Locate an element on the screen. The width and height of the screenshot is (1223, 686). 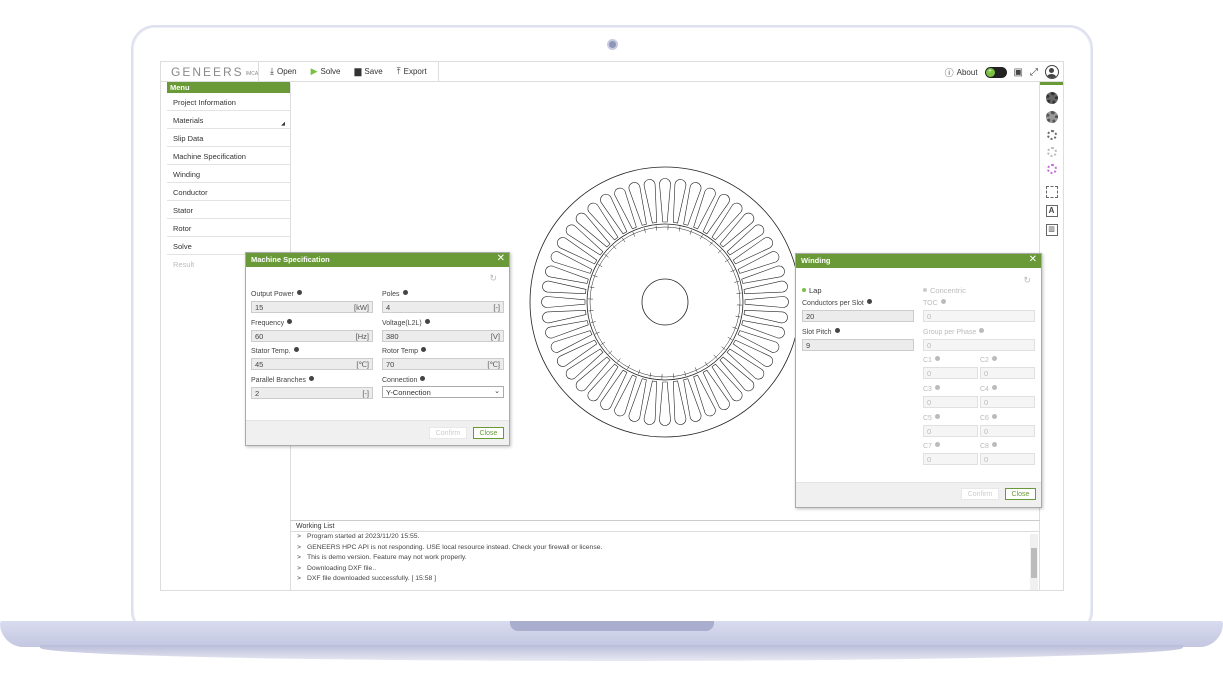
group-per-phase-input: 0 is located at coordinates (979, 345).